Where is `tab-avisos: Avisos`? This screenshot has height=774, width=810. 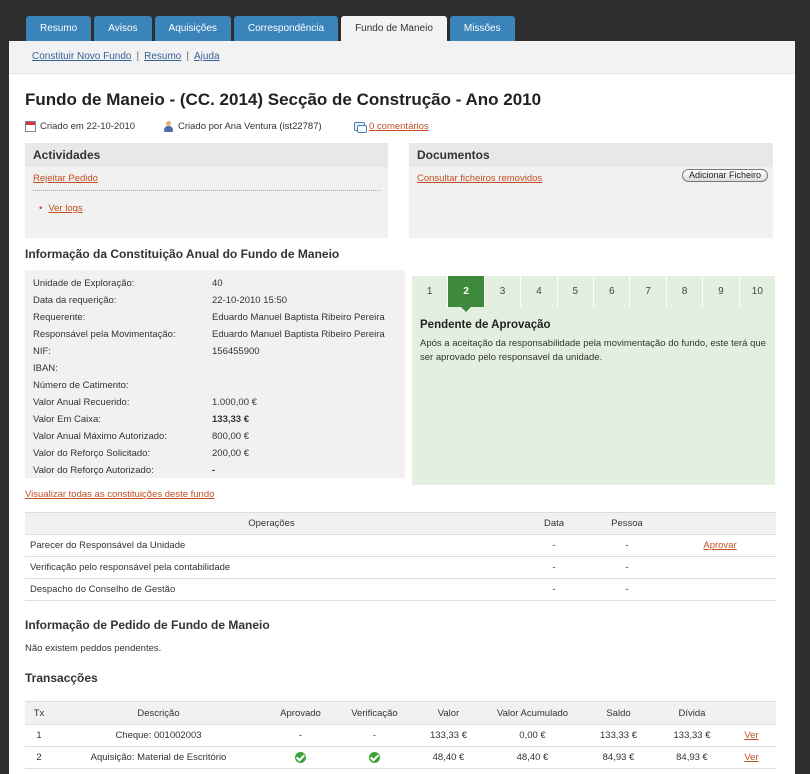 tab-avisos: Avisos is located at coordinates (123, 28).